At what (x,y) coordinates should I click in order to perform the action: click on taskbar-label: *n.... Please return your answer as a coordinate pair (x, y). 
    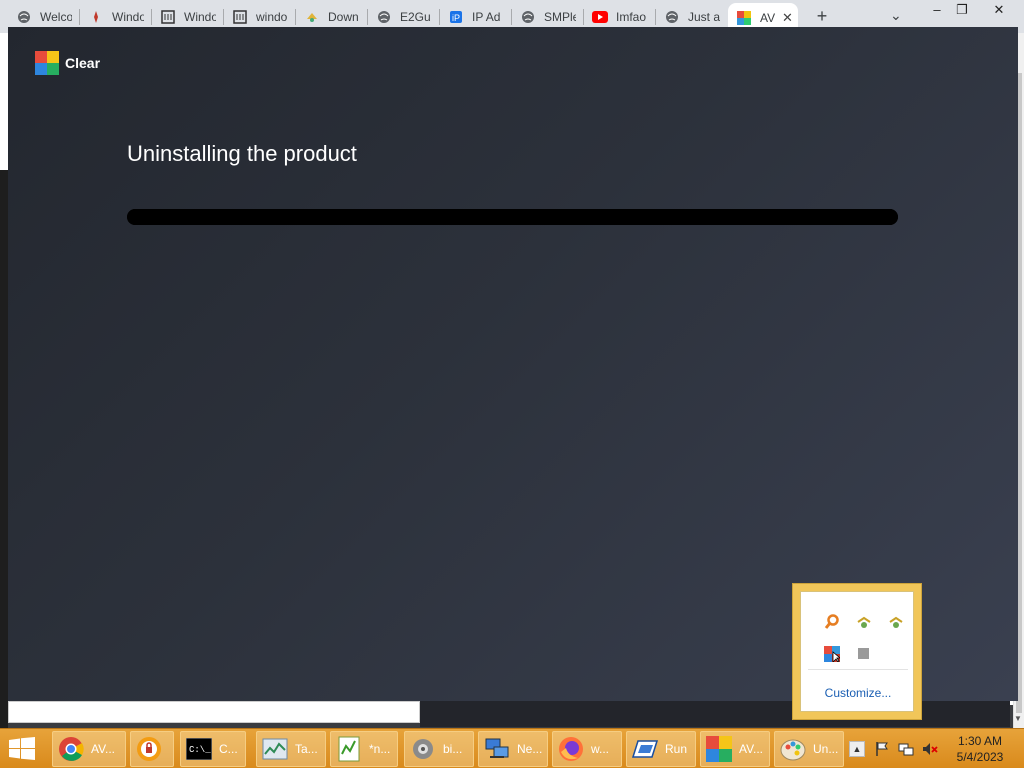
    Looking at the image, I should click on (380, 749).